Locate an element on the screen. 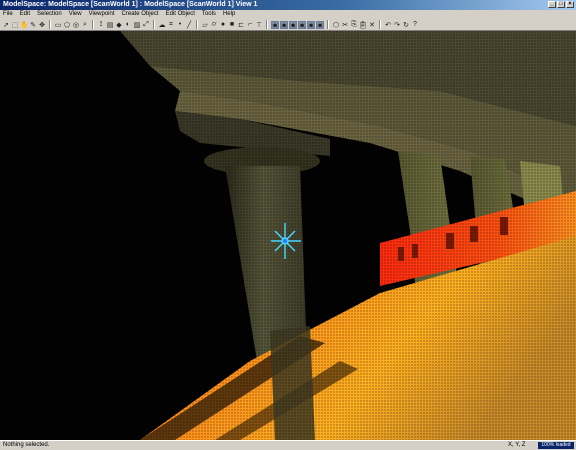 The height and width of the screenshot is (450, 576). measure-icon: ⟟ is located at coordinates (101, 25).